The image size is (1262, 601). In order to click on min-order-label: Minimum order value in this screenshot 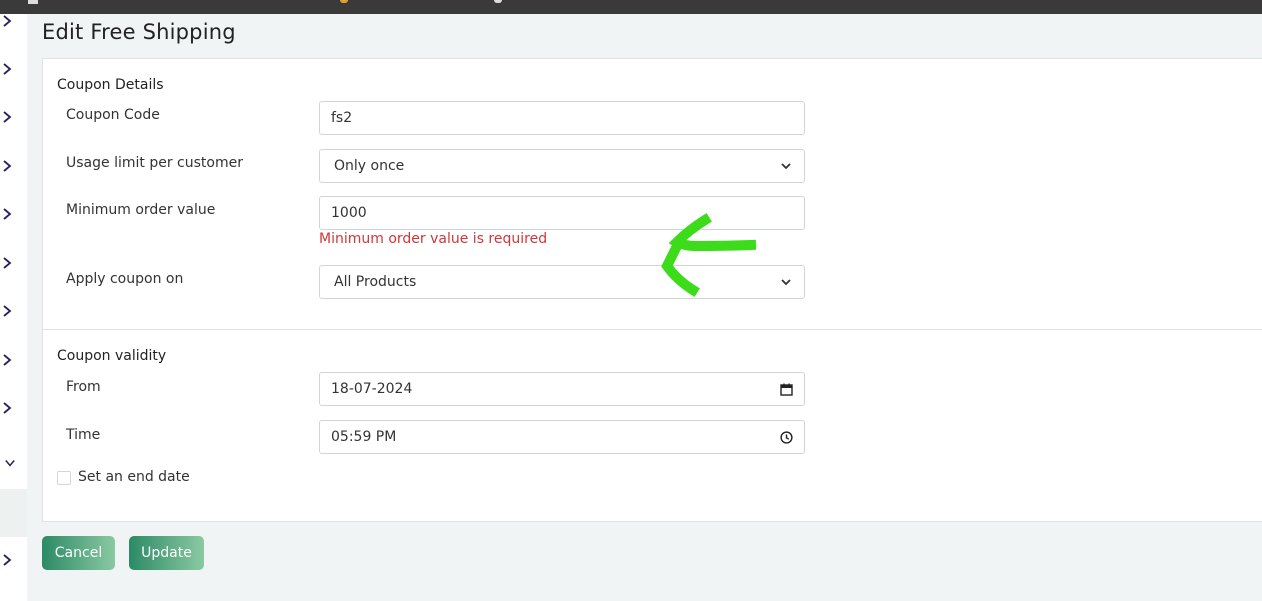, I will do `click(141, 210)`.